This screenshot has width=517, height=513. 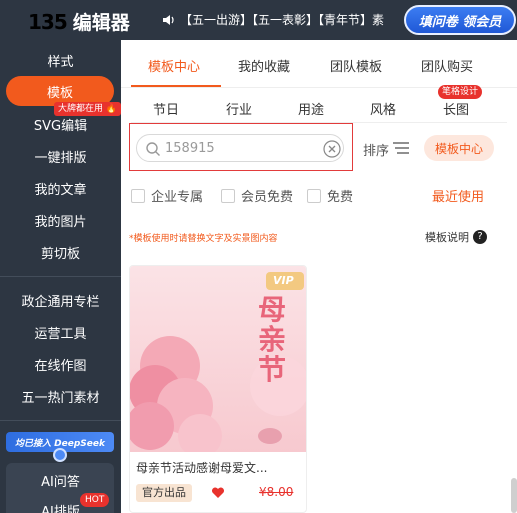 What do you see at coordinates (447, 65) in the screenshot?
I see `tab-team-purchase: 团队购买` at bounding box center [447, 65].